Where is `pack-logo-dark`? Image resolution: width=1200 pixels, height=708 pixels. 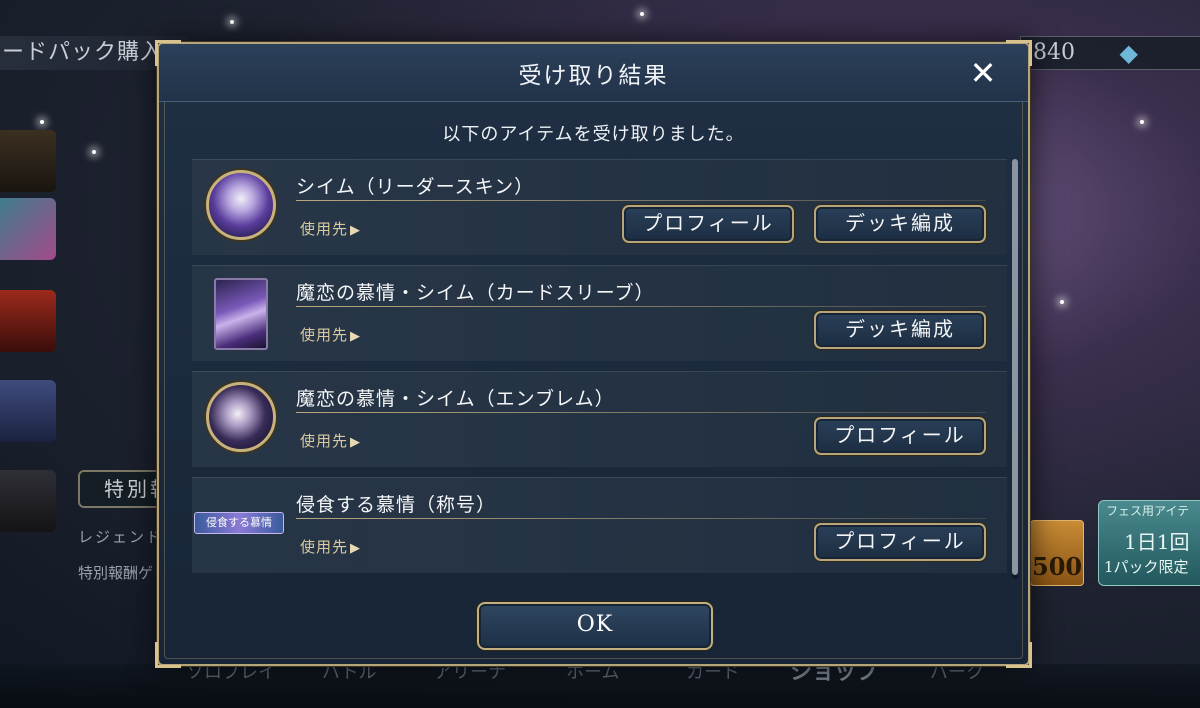 pack-logo-dark is located at coordinates (28, 501).